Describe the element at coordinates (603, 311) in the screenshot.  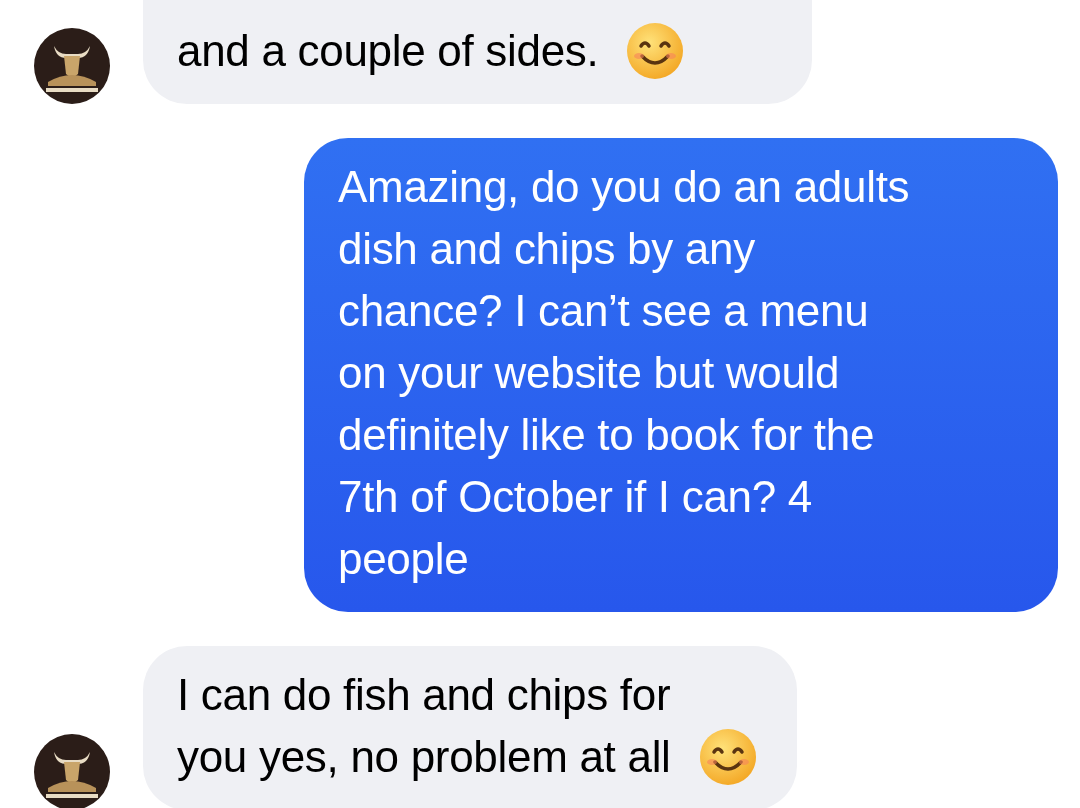
I see `message-text: chance? I can’t see a menu` at that location.